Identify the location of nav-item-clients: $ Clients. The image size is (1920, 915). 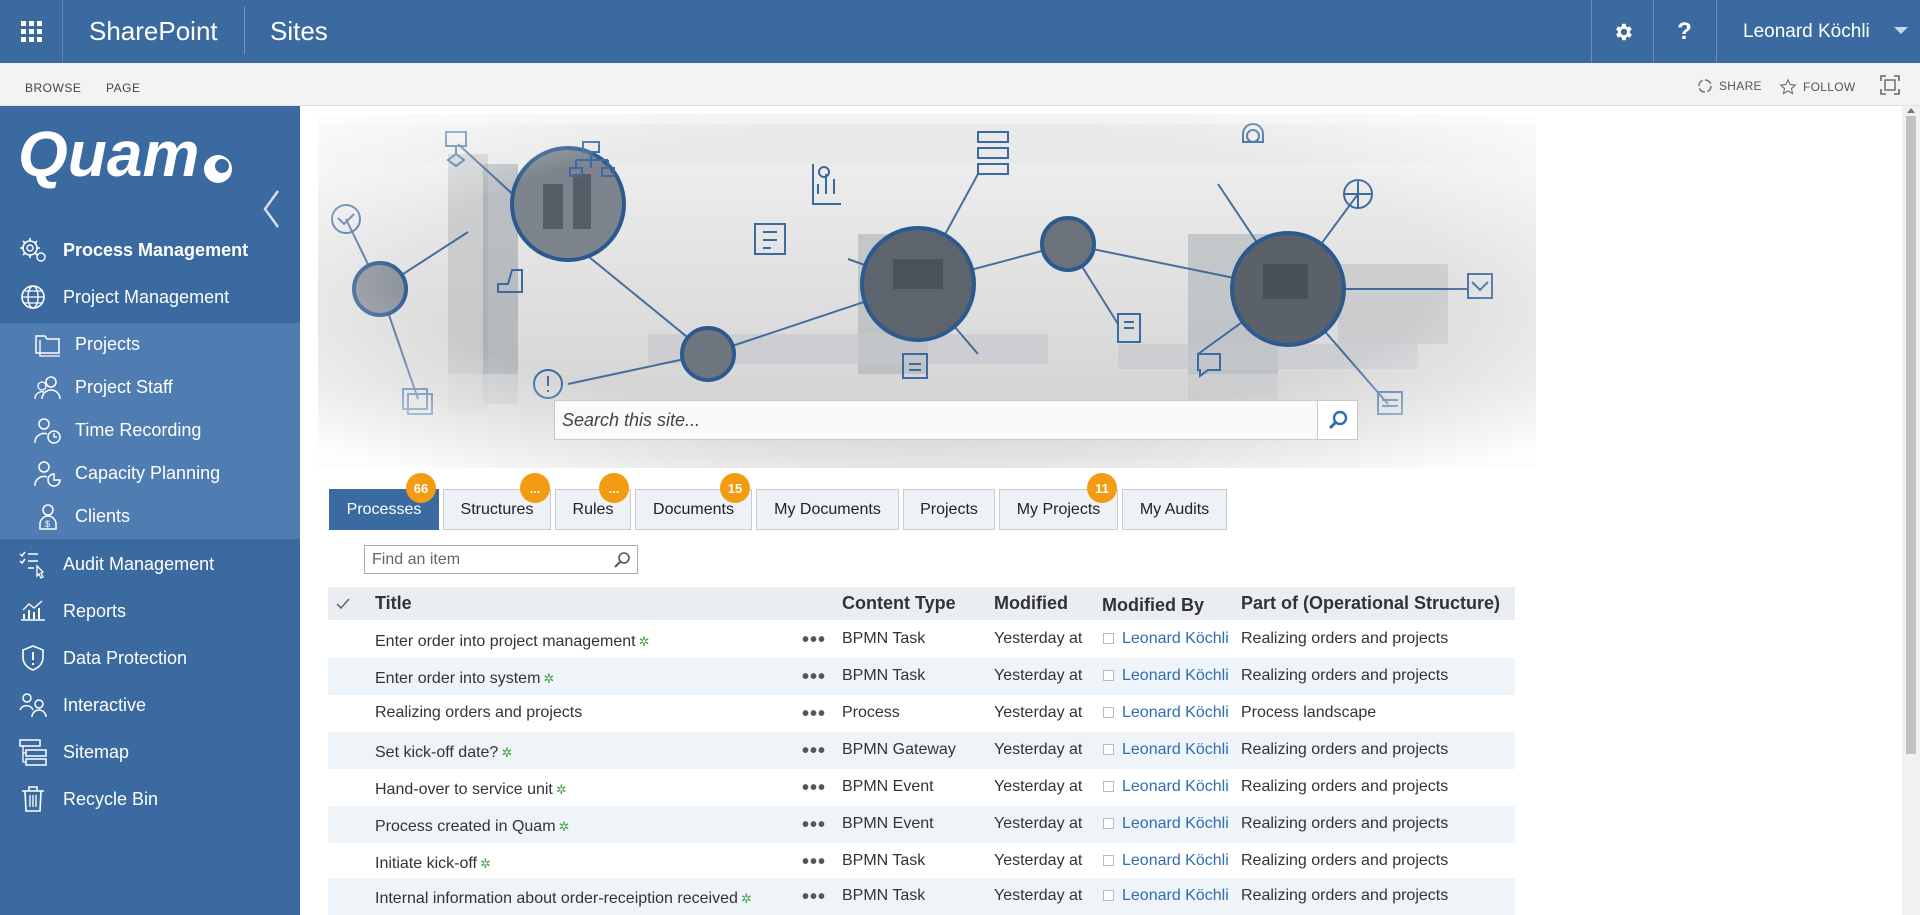
(150, 516).